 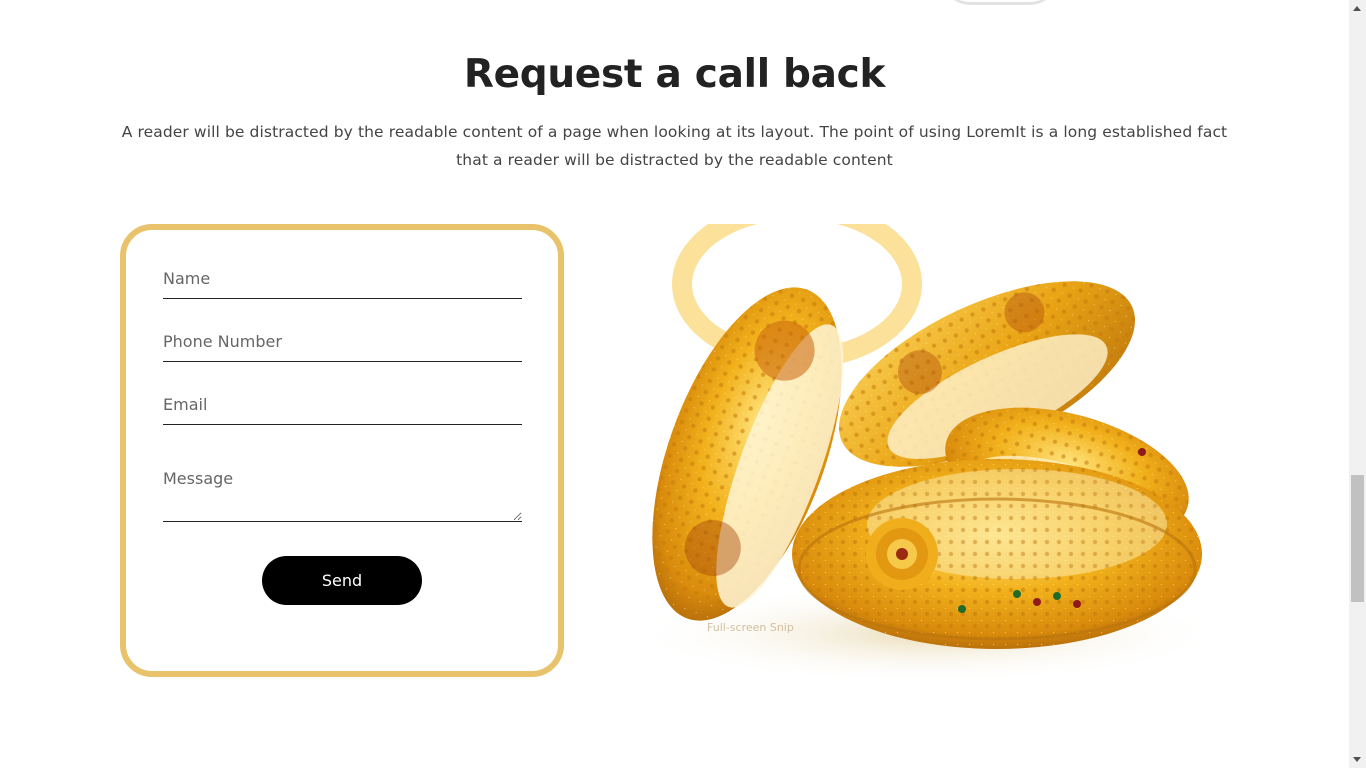 I want to click on snip-overlay-text: Full-screen Snip, so click(x=750, y=627).